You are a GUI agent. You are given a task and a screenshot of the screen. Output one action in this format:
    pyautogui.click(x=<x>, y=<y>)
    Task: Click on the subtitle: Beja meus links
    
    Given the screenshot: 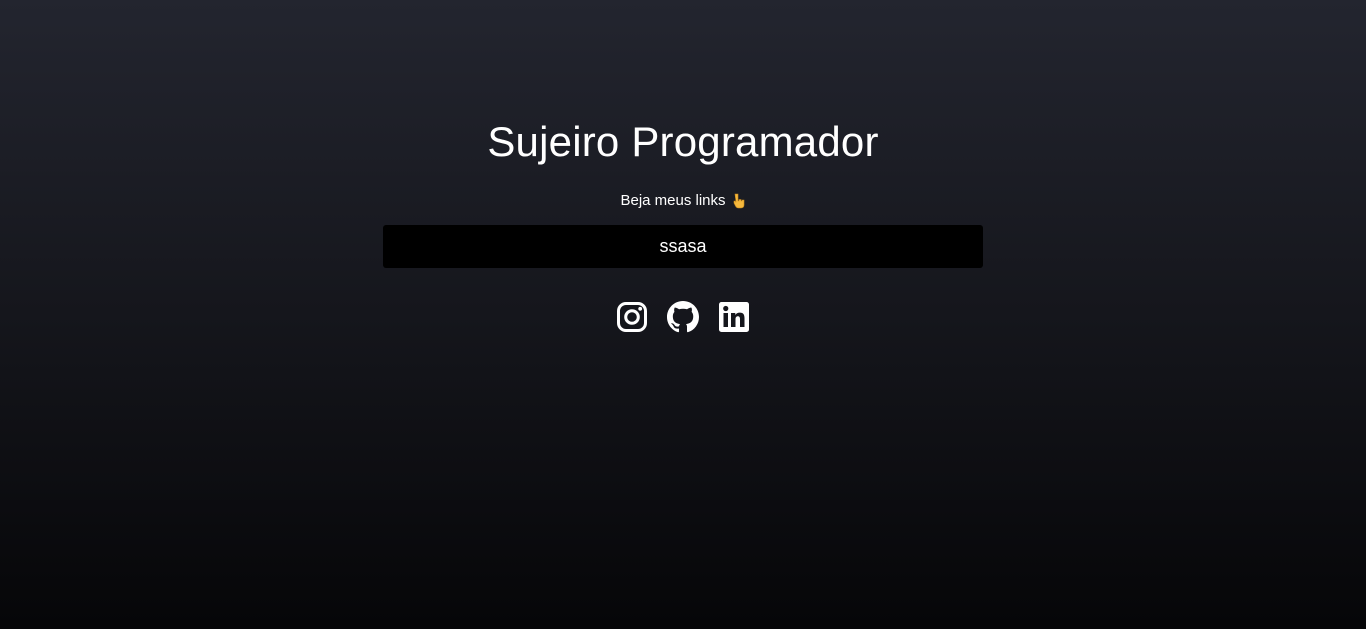 What is the action you would take?
    pyautogui.click(x=682, y=201)
    